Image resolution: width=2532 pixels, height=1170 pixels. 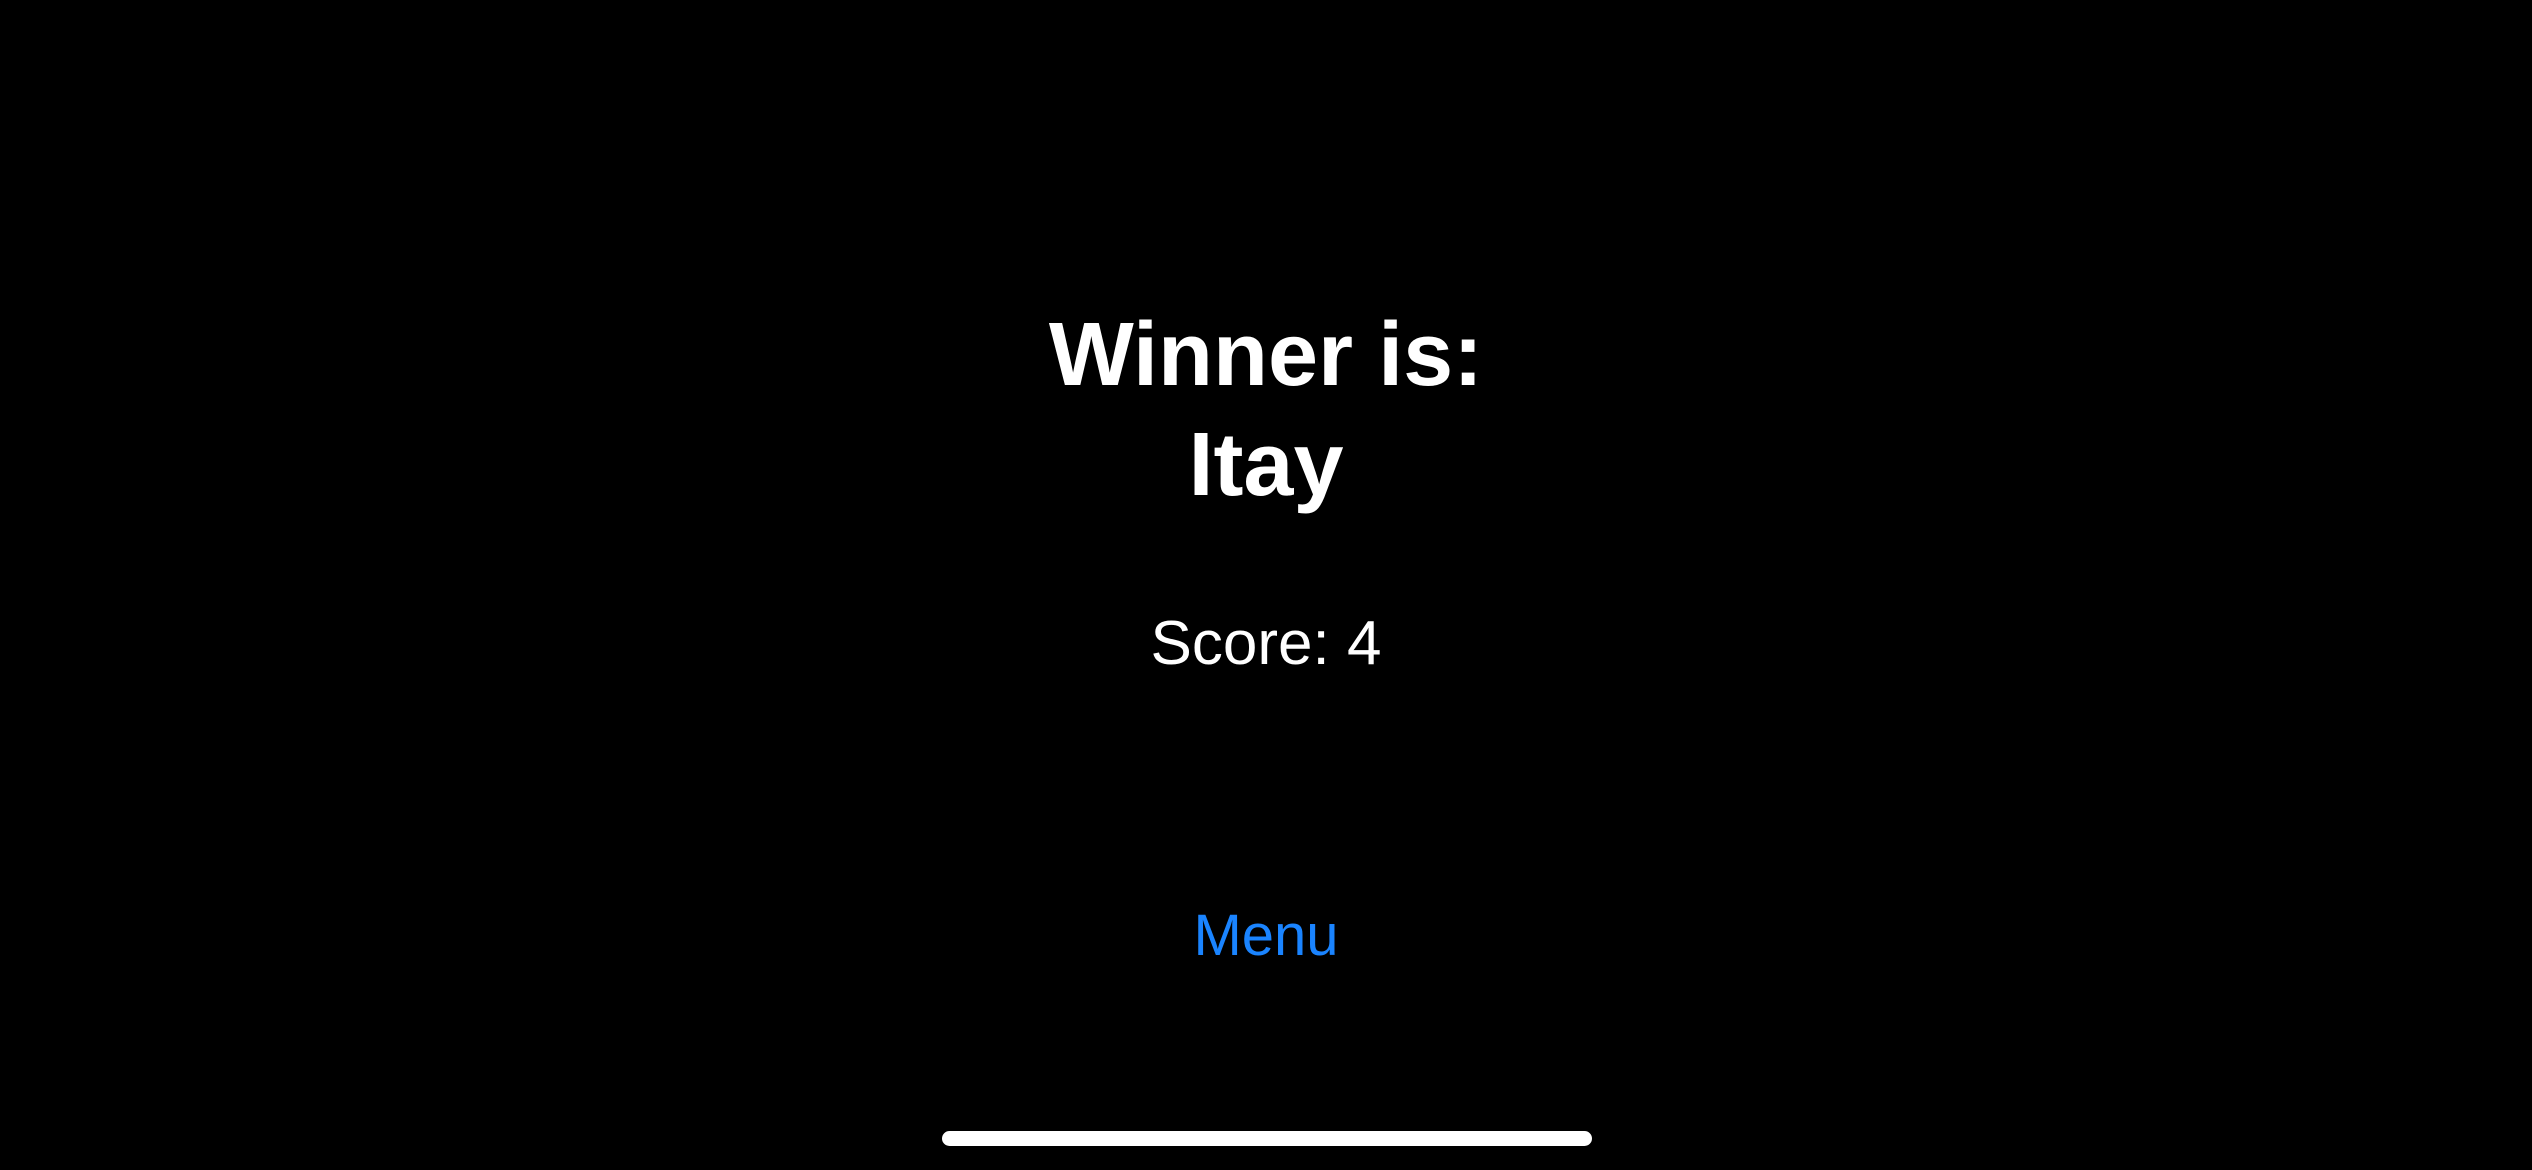 What do you see at coordinates (1266, 465) in the screenshot?
I see `winner-name: Itay` at bounding box center [1266, 465].